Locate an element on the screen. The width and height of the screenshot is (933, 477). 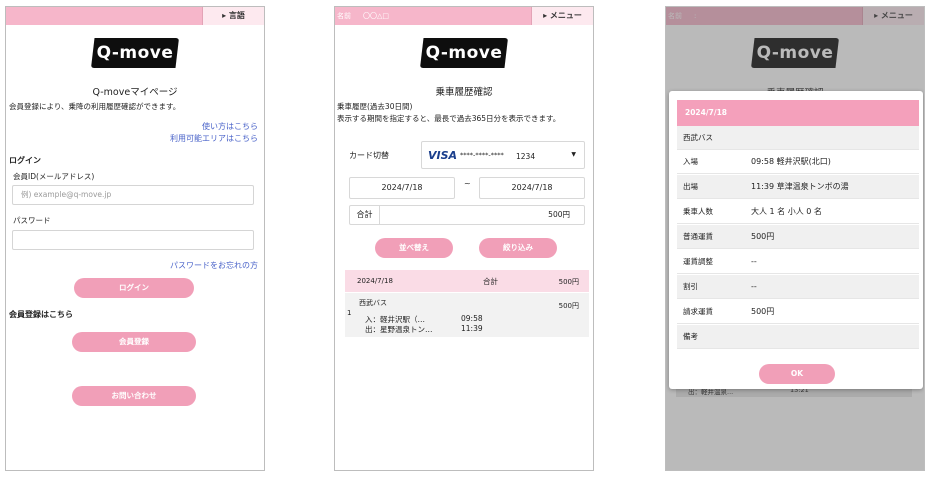
modal-date: 2024/7/18 is located at coordinates (706, 112).